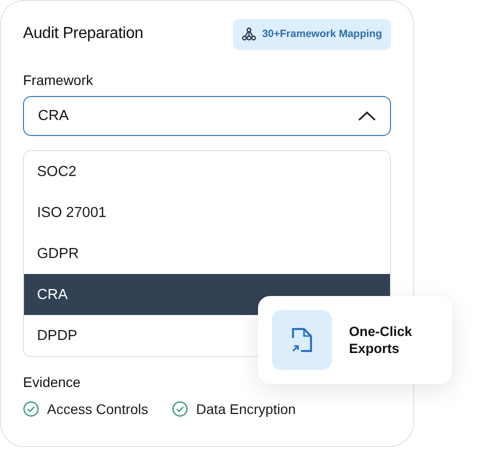 The image size is (481, 449). What do you see at coordinates (97, 409) in the screenshot?
I see `evidence-item: Access Controls` at bounding box center [97, 409].